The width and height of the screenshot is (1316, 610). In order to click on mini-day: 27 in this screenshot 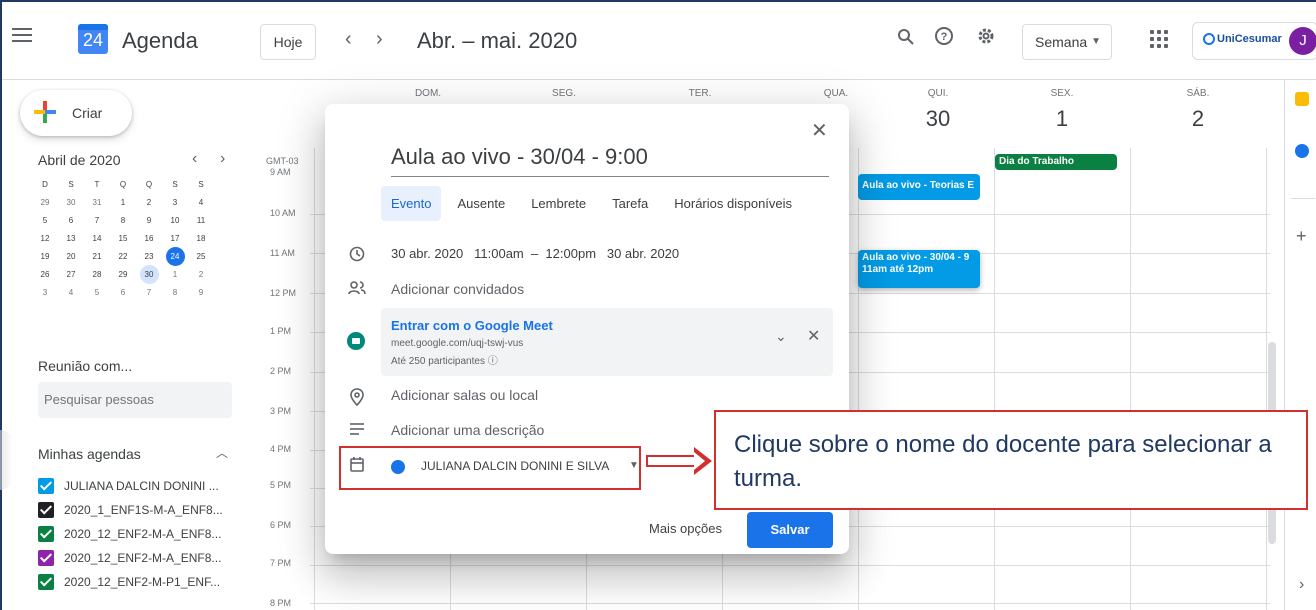, I will do `click(71, 275)`.